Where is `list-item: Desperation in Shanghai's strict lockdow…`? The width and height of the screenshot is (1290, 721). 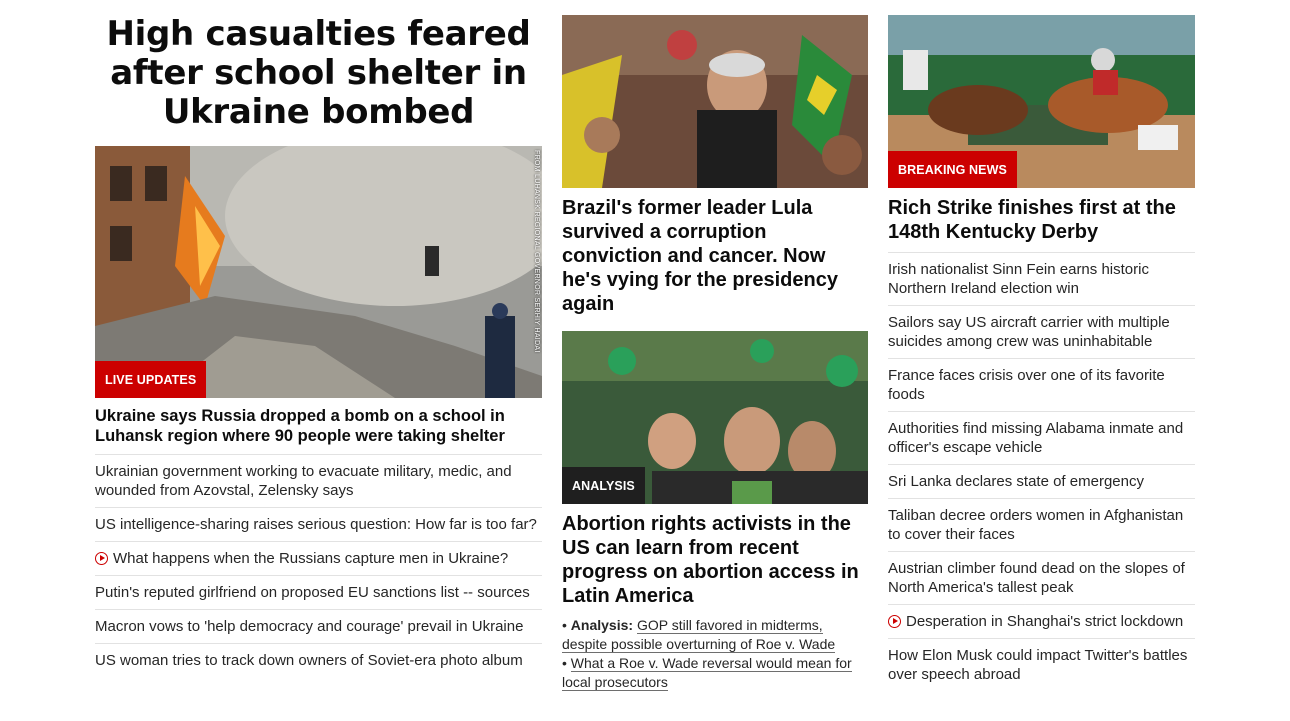 list-item: Desperation in Shanghai's strict lockdow… is located at coordinates (1041, 622).